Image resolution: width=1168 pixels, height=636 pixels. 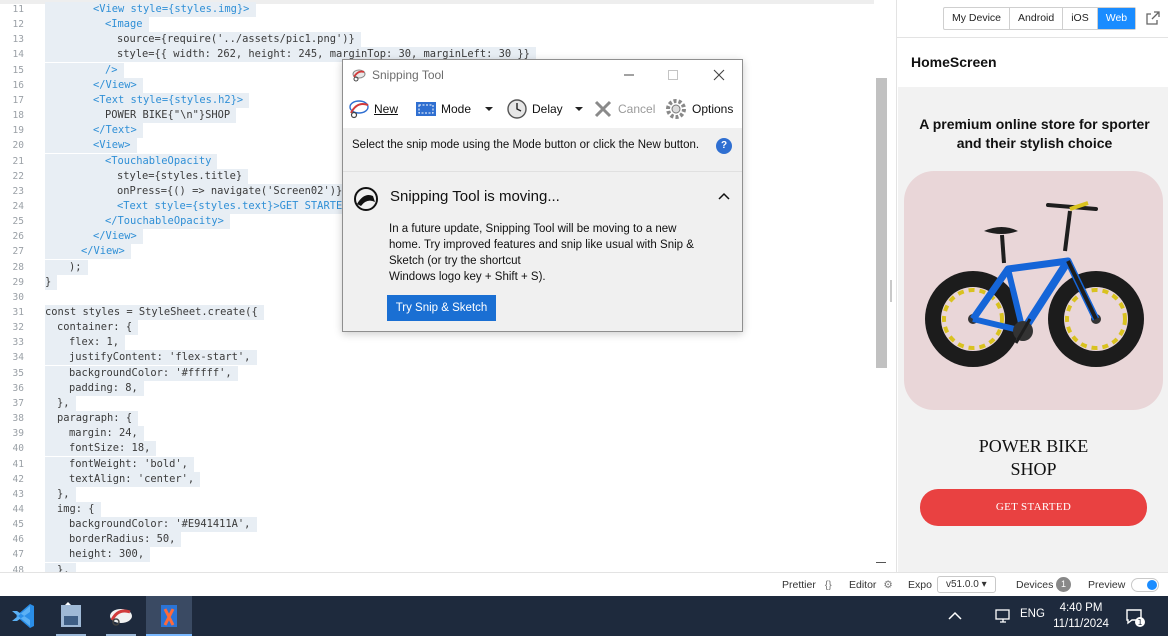 What do you see at coordinates (1081, 616) in the screenshot?
I see `clock: 4:40 PM 11/11/2024` at bounding box center [1081, 616].